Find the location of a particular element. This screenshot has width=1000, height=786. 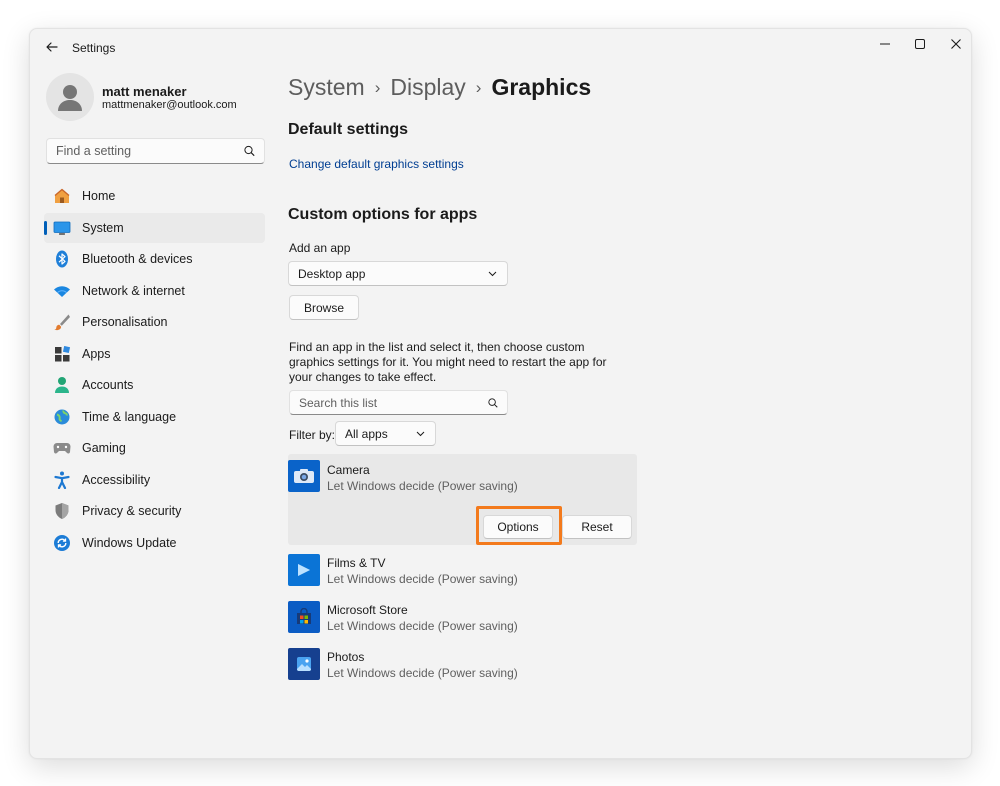

filter-dropdown: All apps is located at coordinates (385, 433).